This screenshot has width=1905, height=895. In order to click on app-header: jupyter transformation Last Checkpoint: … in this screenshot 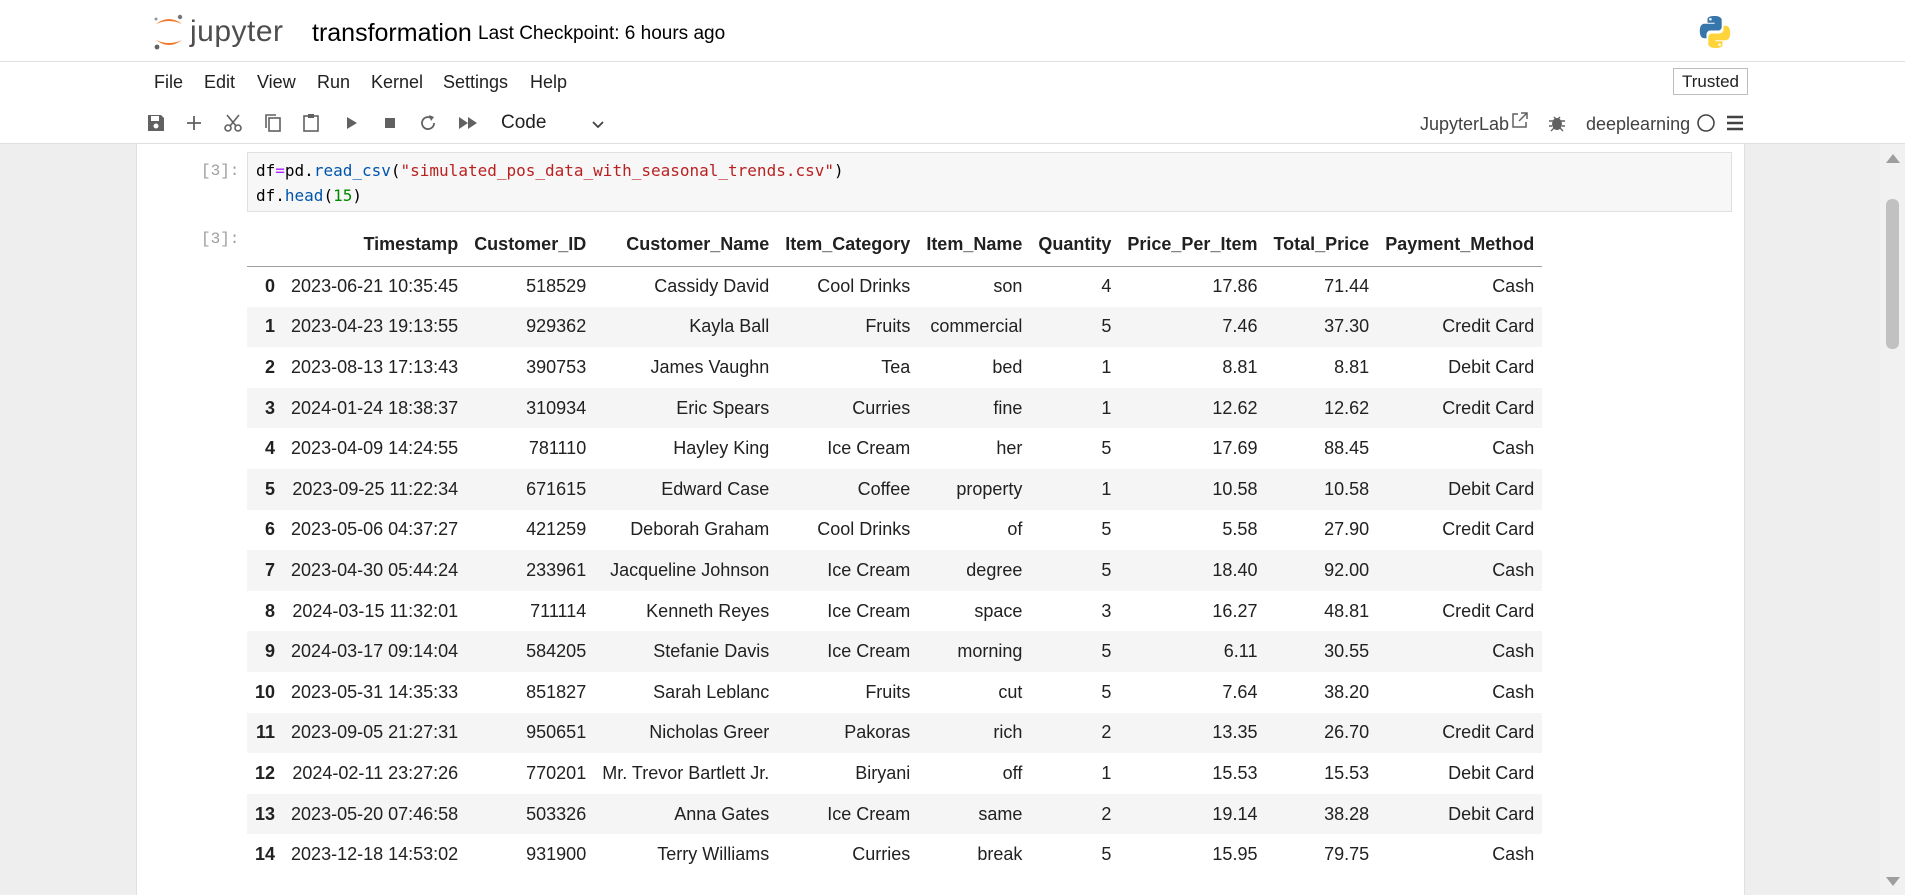, I will do `click(952, 31)`.